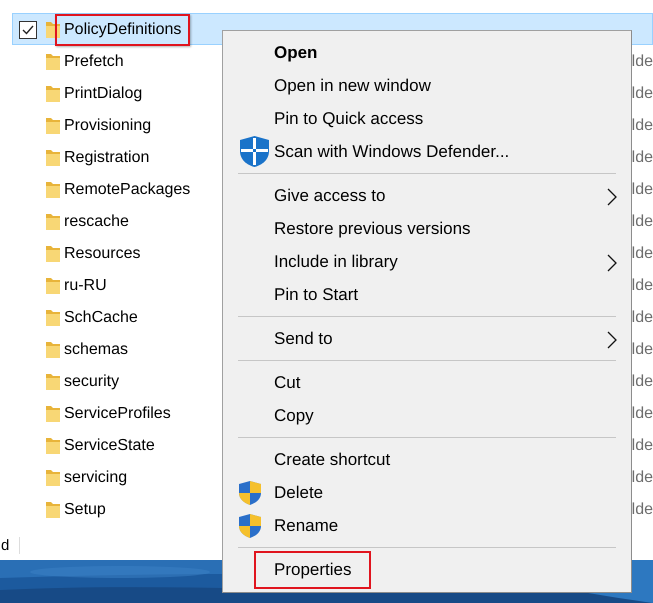  I want to click on checkbox, so click(28, 30).